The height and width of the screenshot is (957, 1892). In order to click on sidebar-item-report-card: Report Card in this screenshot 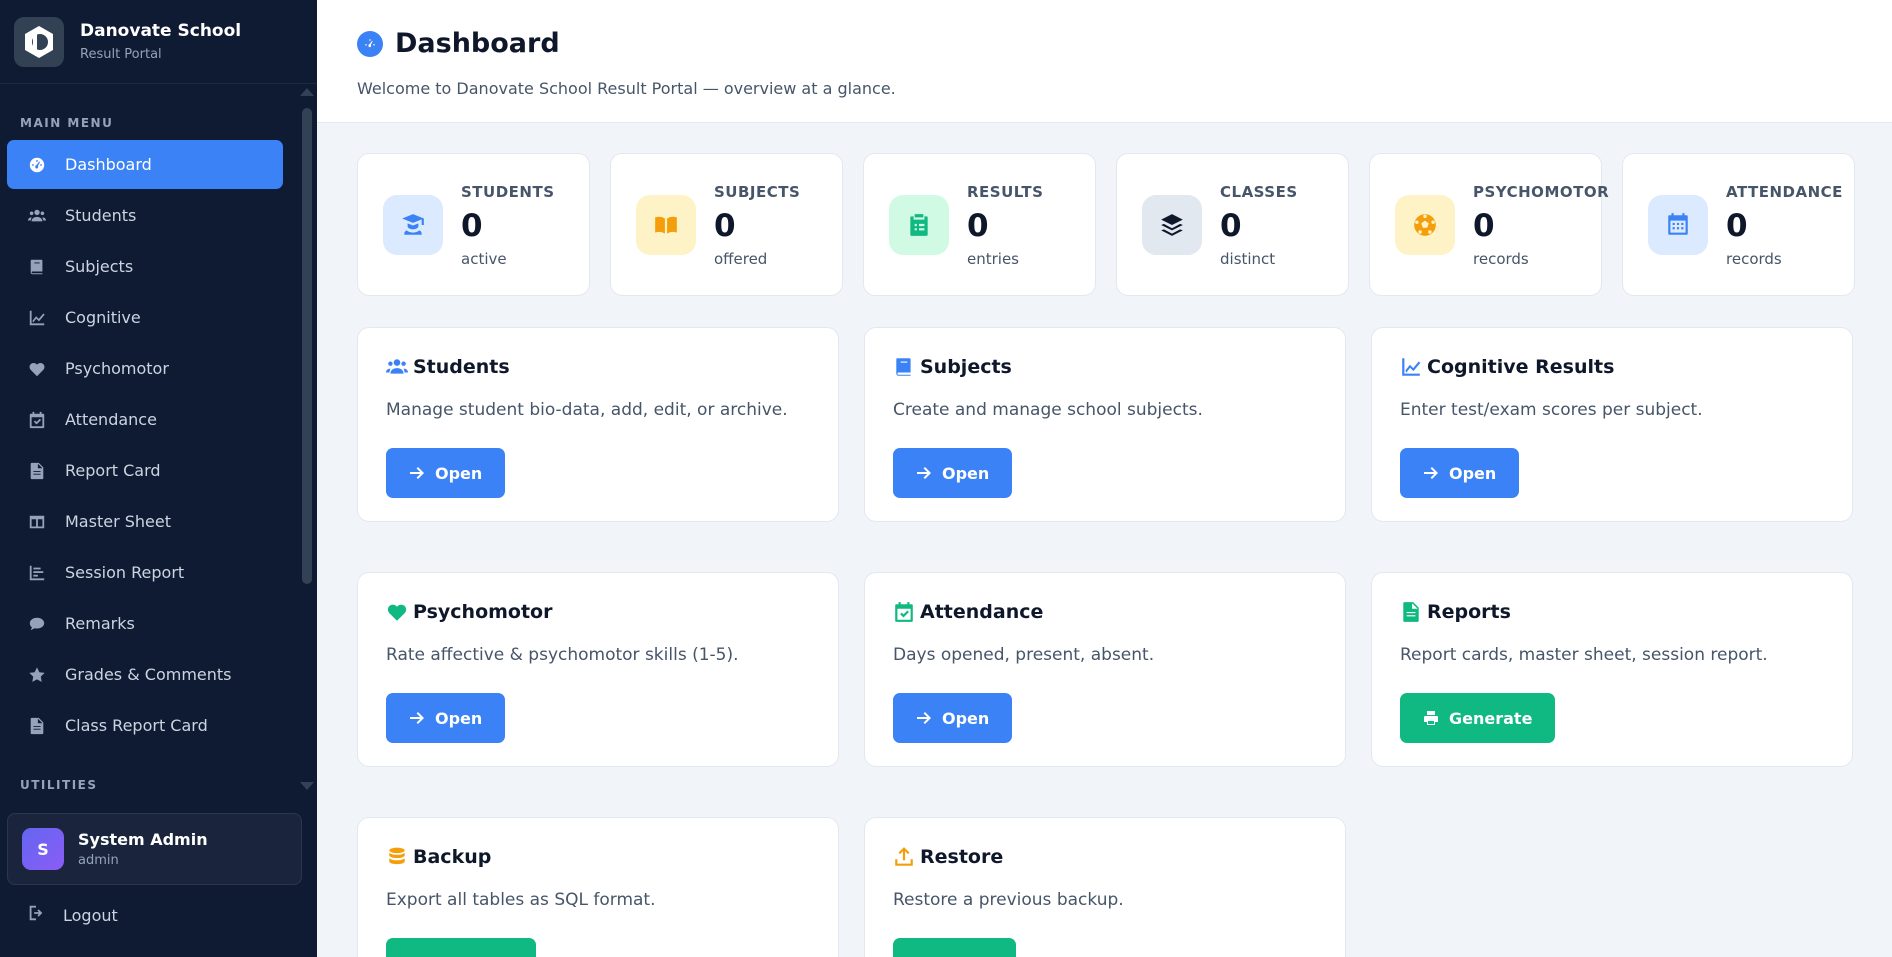, I will do `click(145, 470)`.